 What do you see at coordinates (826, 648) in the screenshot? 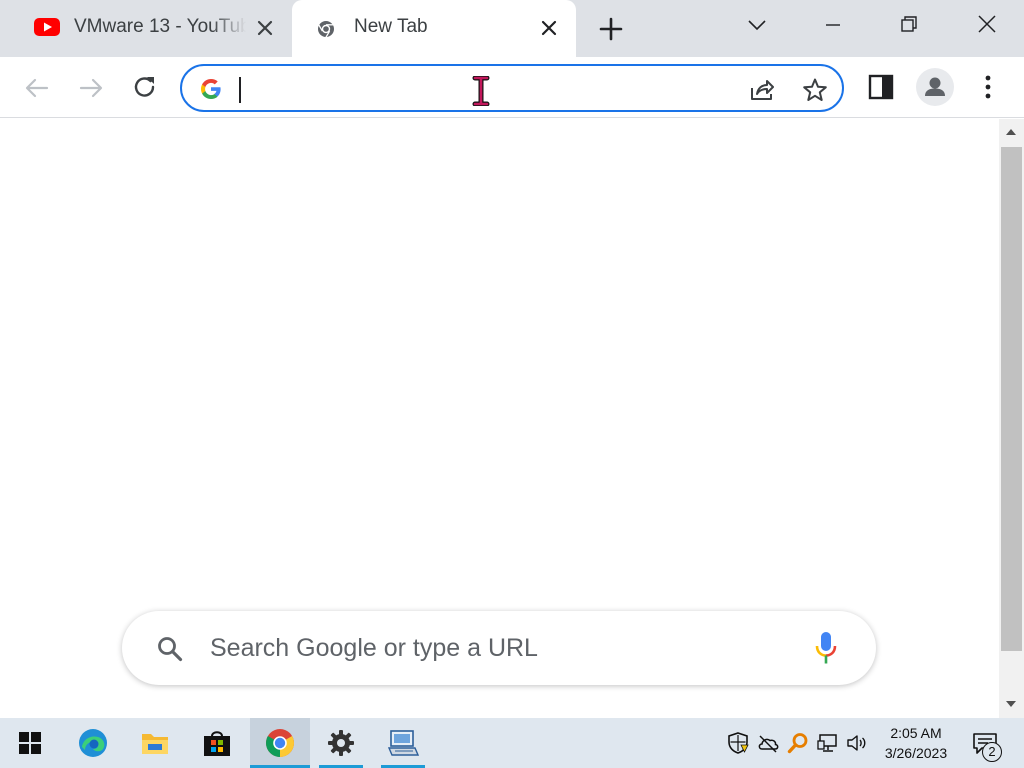
I see `voice-search-icon` at bounding box center [826, 648].